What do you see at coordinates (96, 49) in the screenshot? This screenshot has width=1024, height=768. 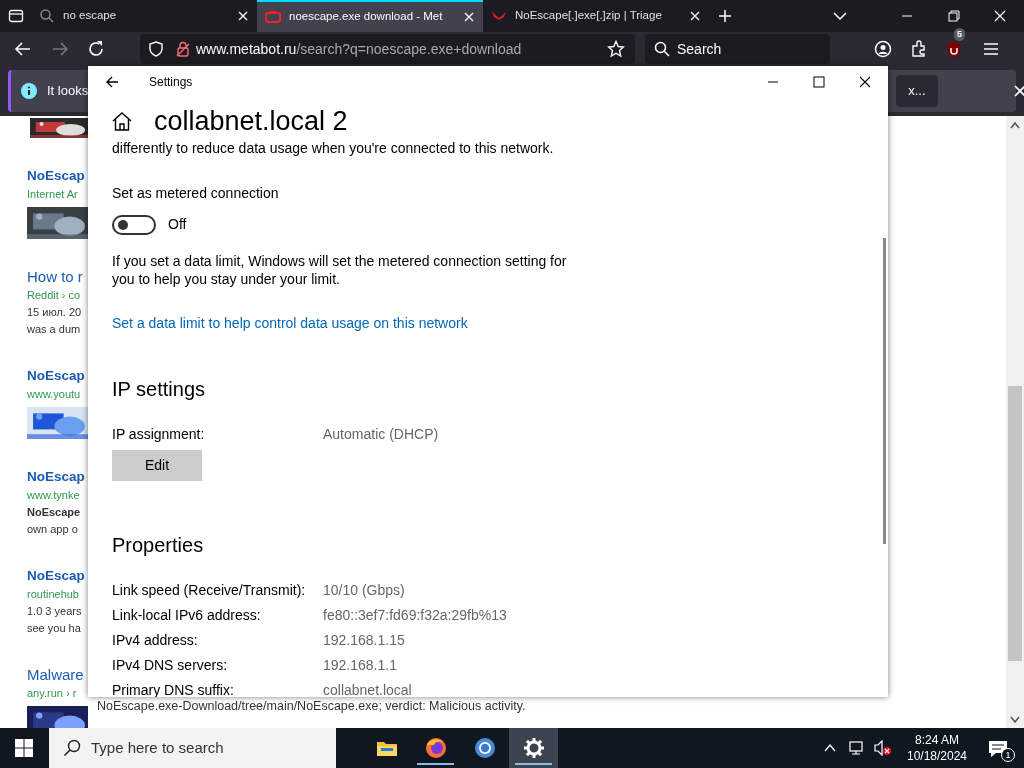 I see `reload-icon` at bounding box center [96, 49].